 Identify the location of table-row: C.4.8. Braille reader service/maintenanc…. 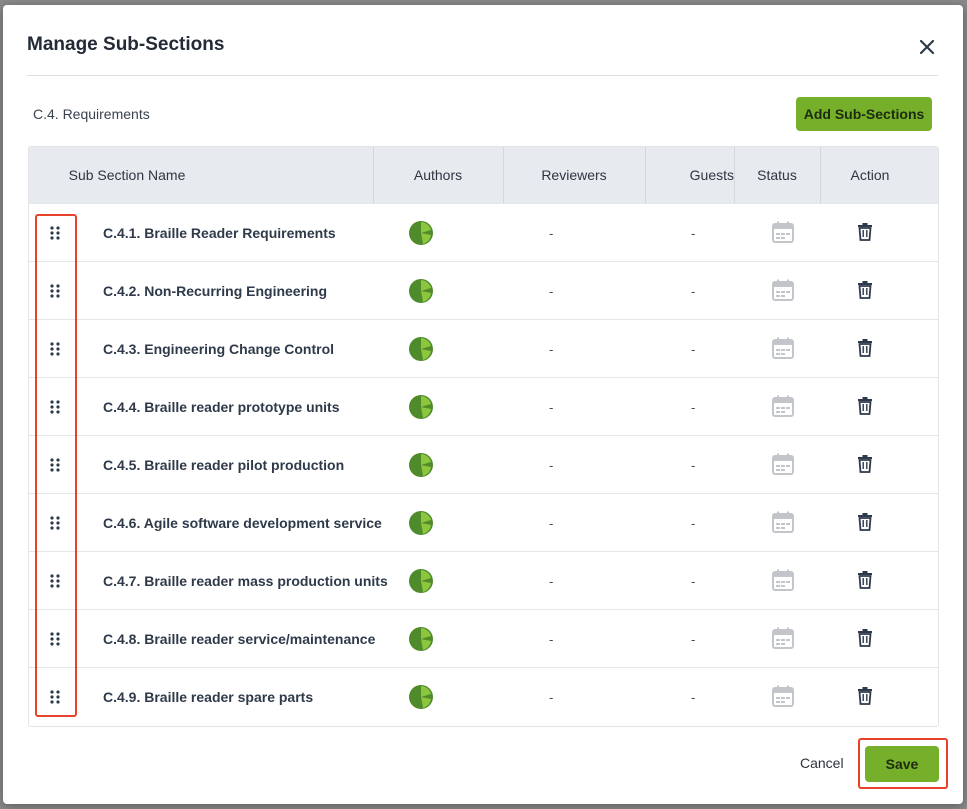
(483, 638).